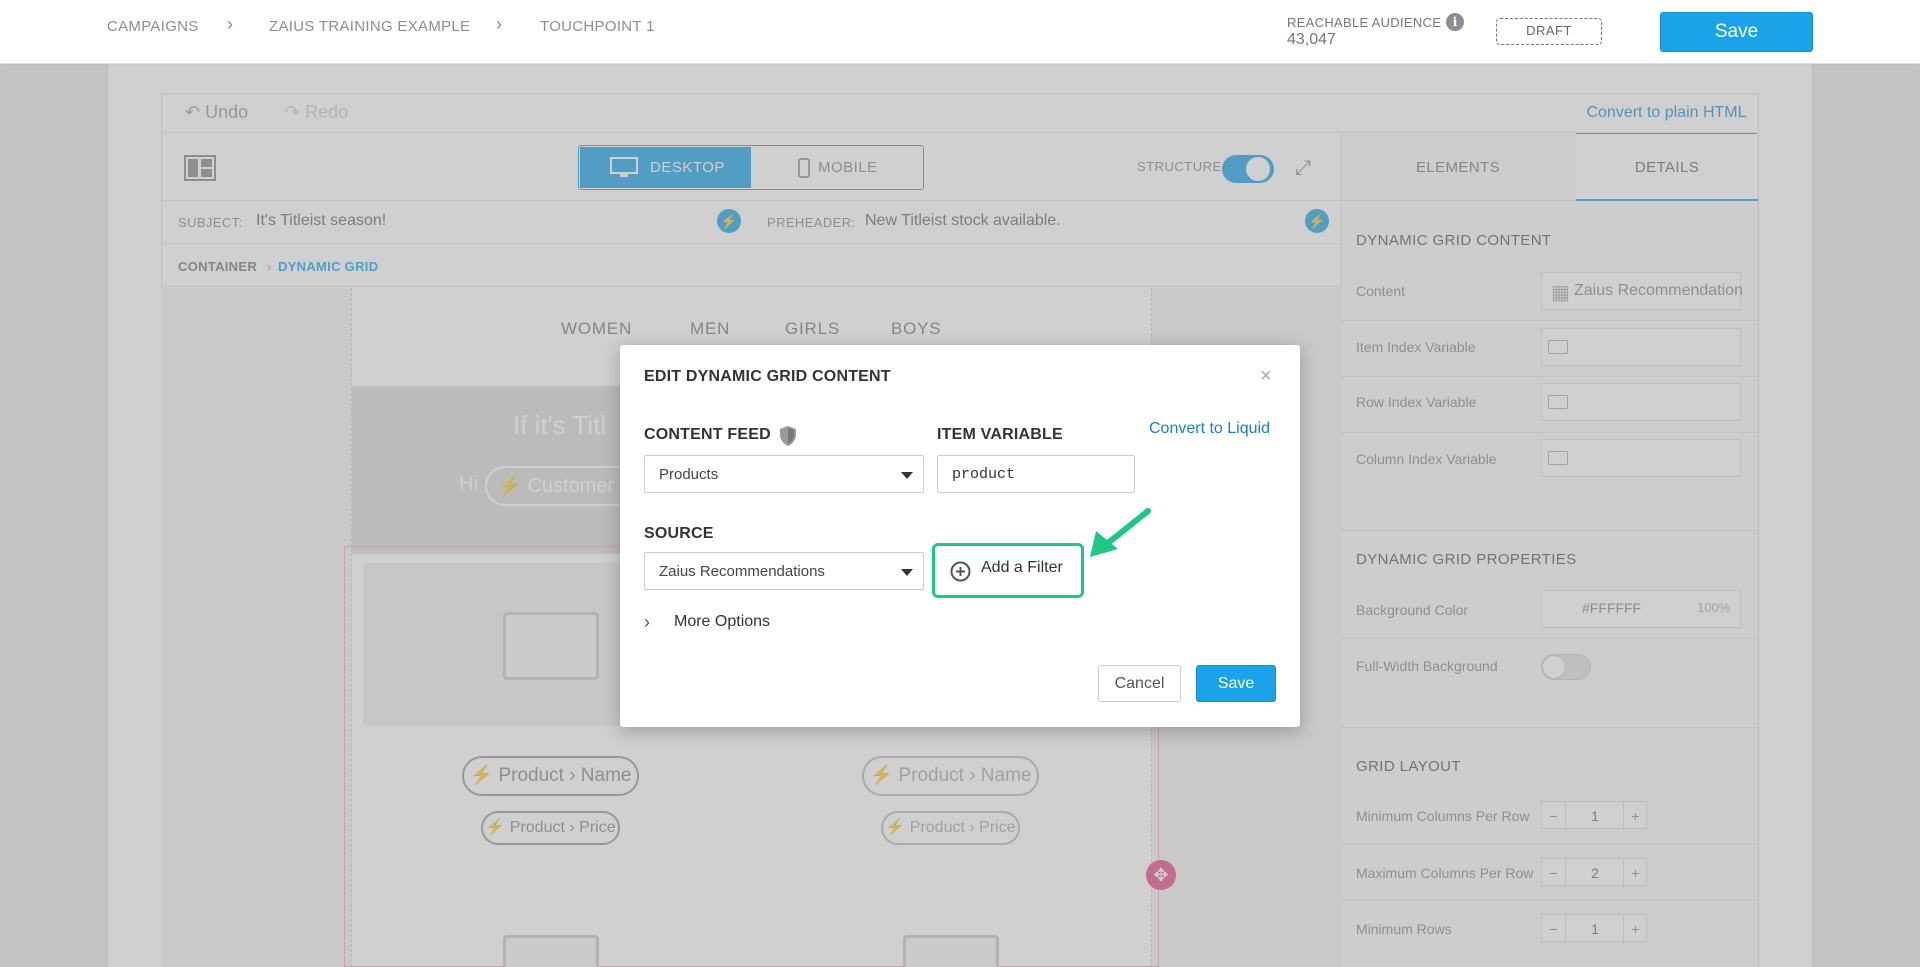 The image size is (1920, 967). I want to click on source-select: Zaius Recommendations, so click(784, 571).